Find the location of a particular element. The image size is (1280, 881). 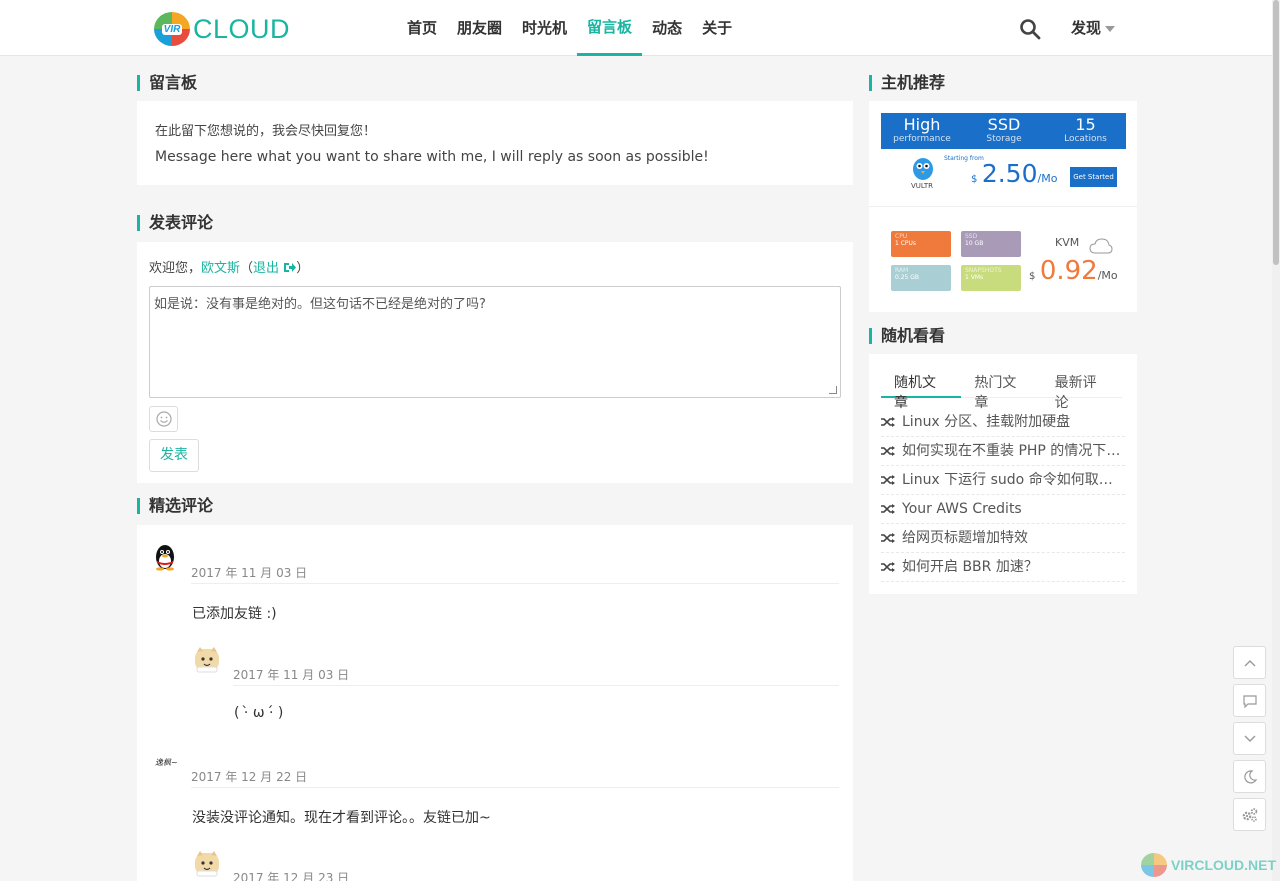

ad-price-unit: /Mo is located at coordinates (1047, 178).